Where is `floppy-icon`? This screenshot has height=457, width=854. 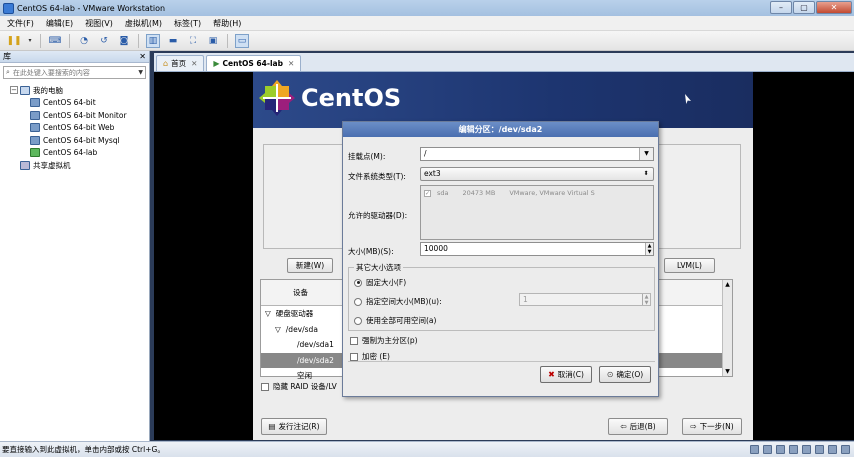 floppy-icon is located at coordinates (780, 449).